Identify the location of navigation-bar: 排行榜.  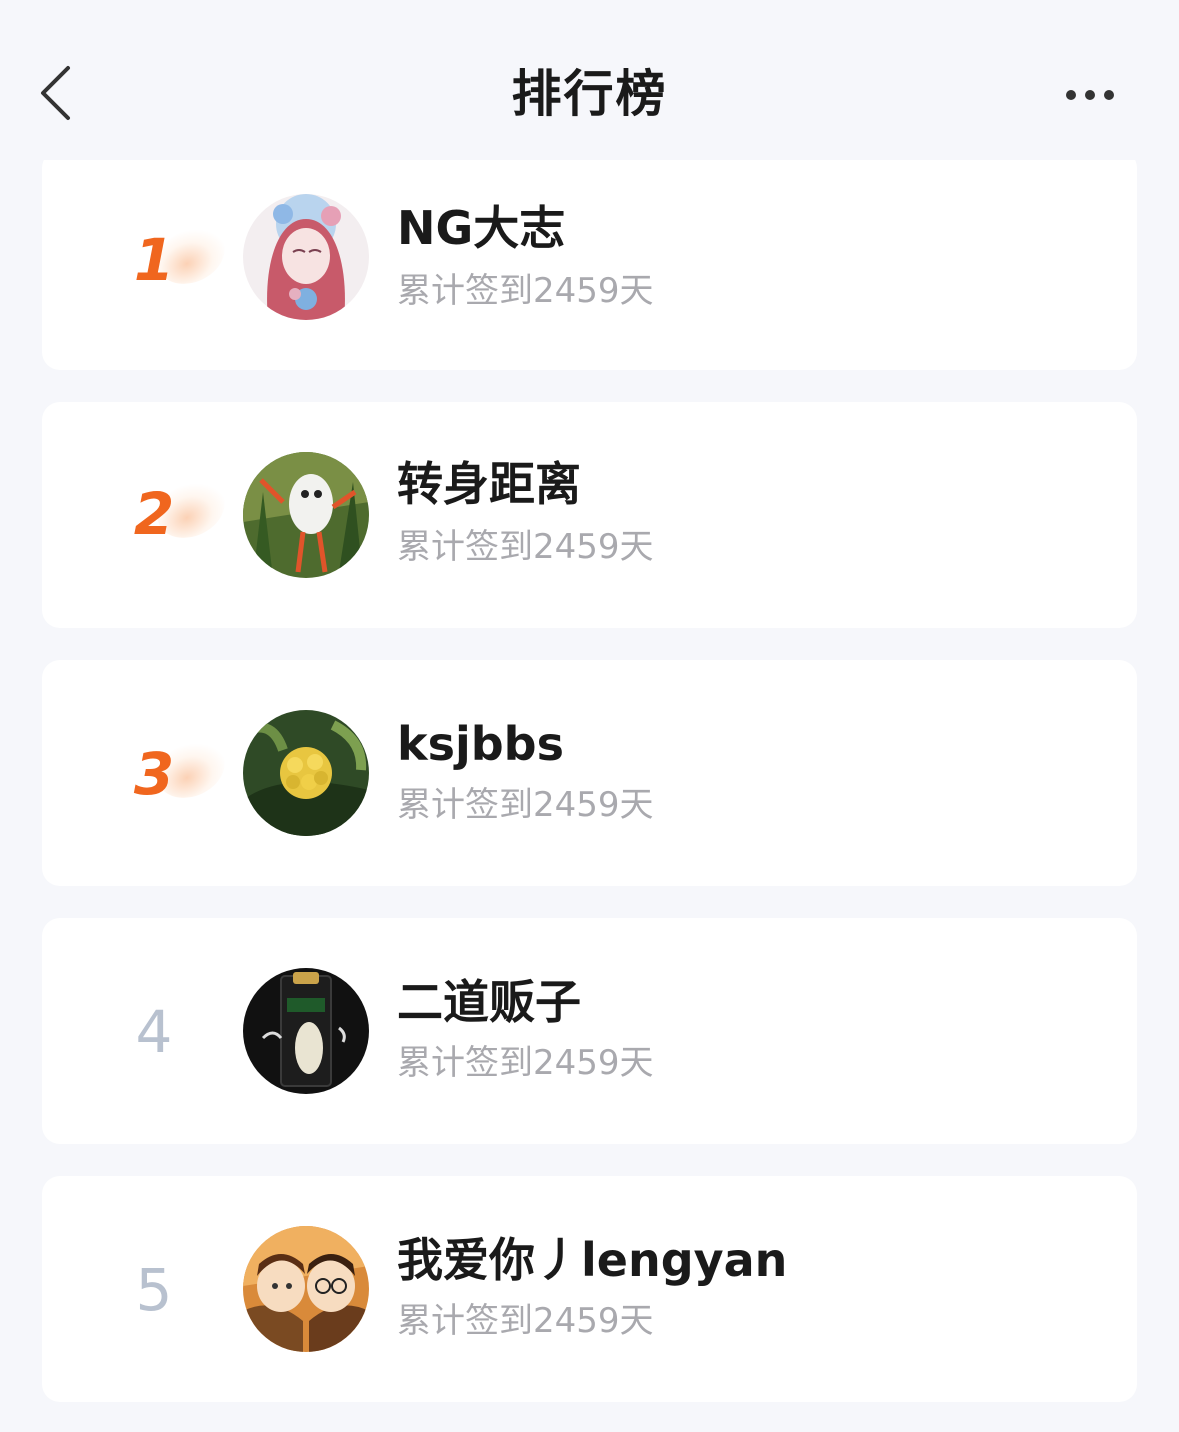
(589, 80).